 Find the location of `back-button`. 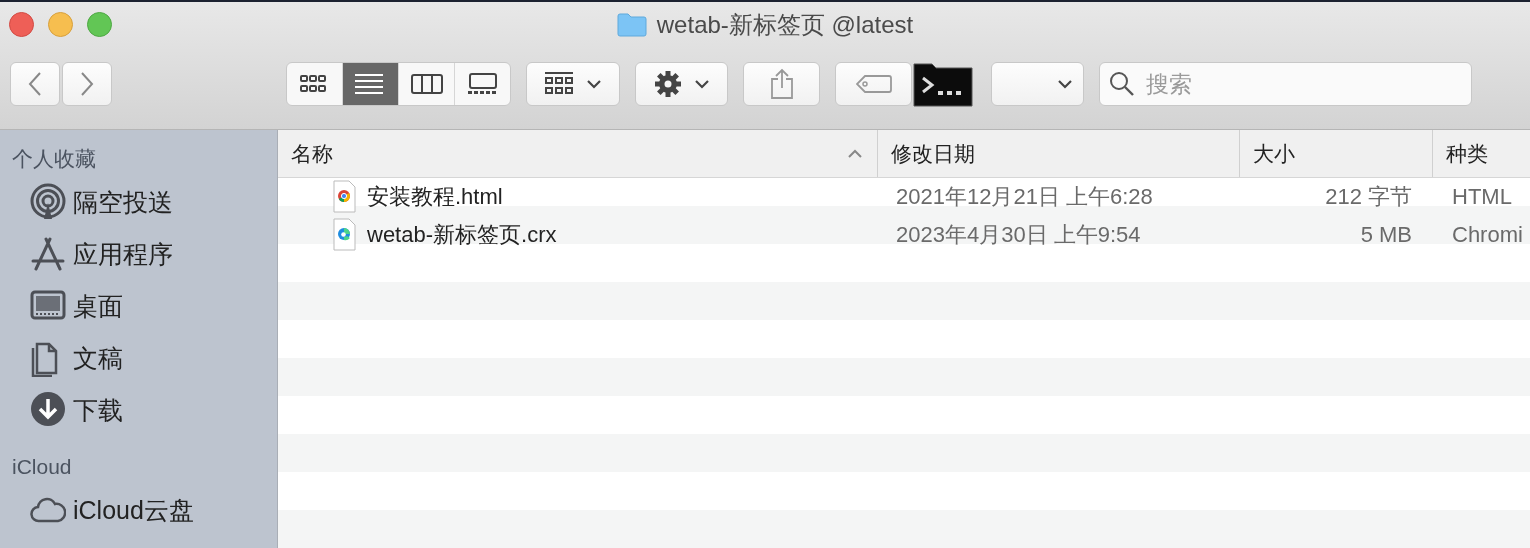

back-button is located at coordinates (35, 84).